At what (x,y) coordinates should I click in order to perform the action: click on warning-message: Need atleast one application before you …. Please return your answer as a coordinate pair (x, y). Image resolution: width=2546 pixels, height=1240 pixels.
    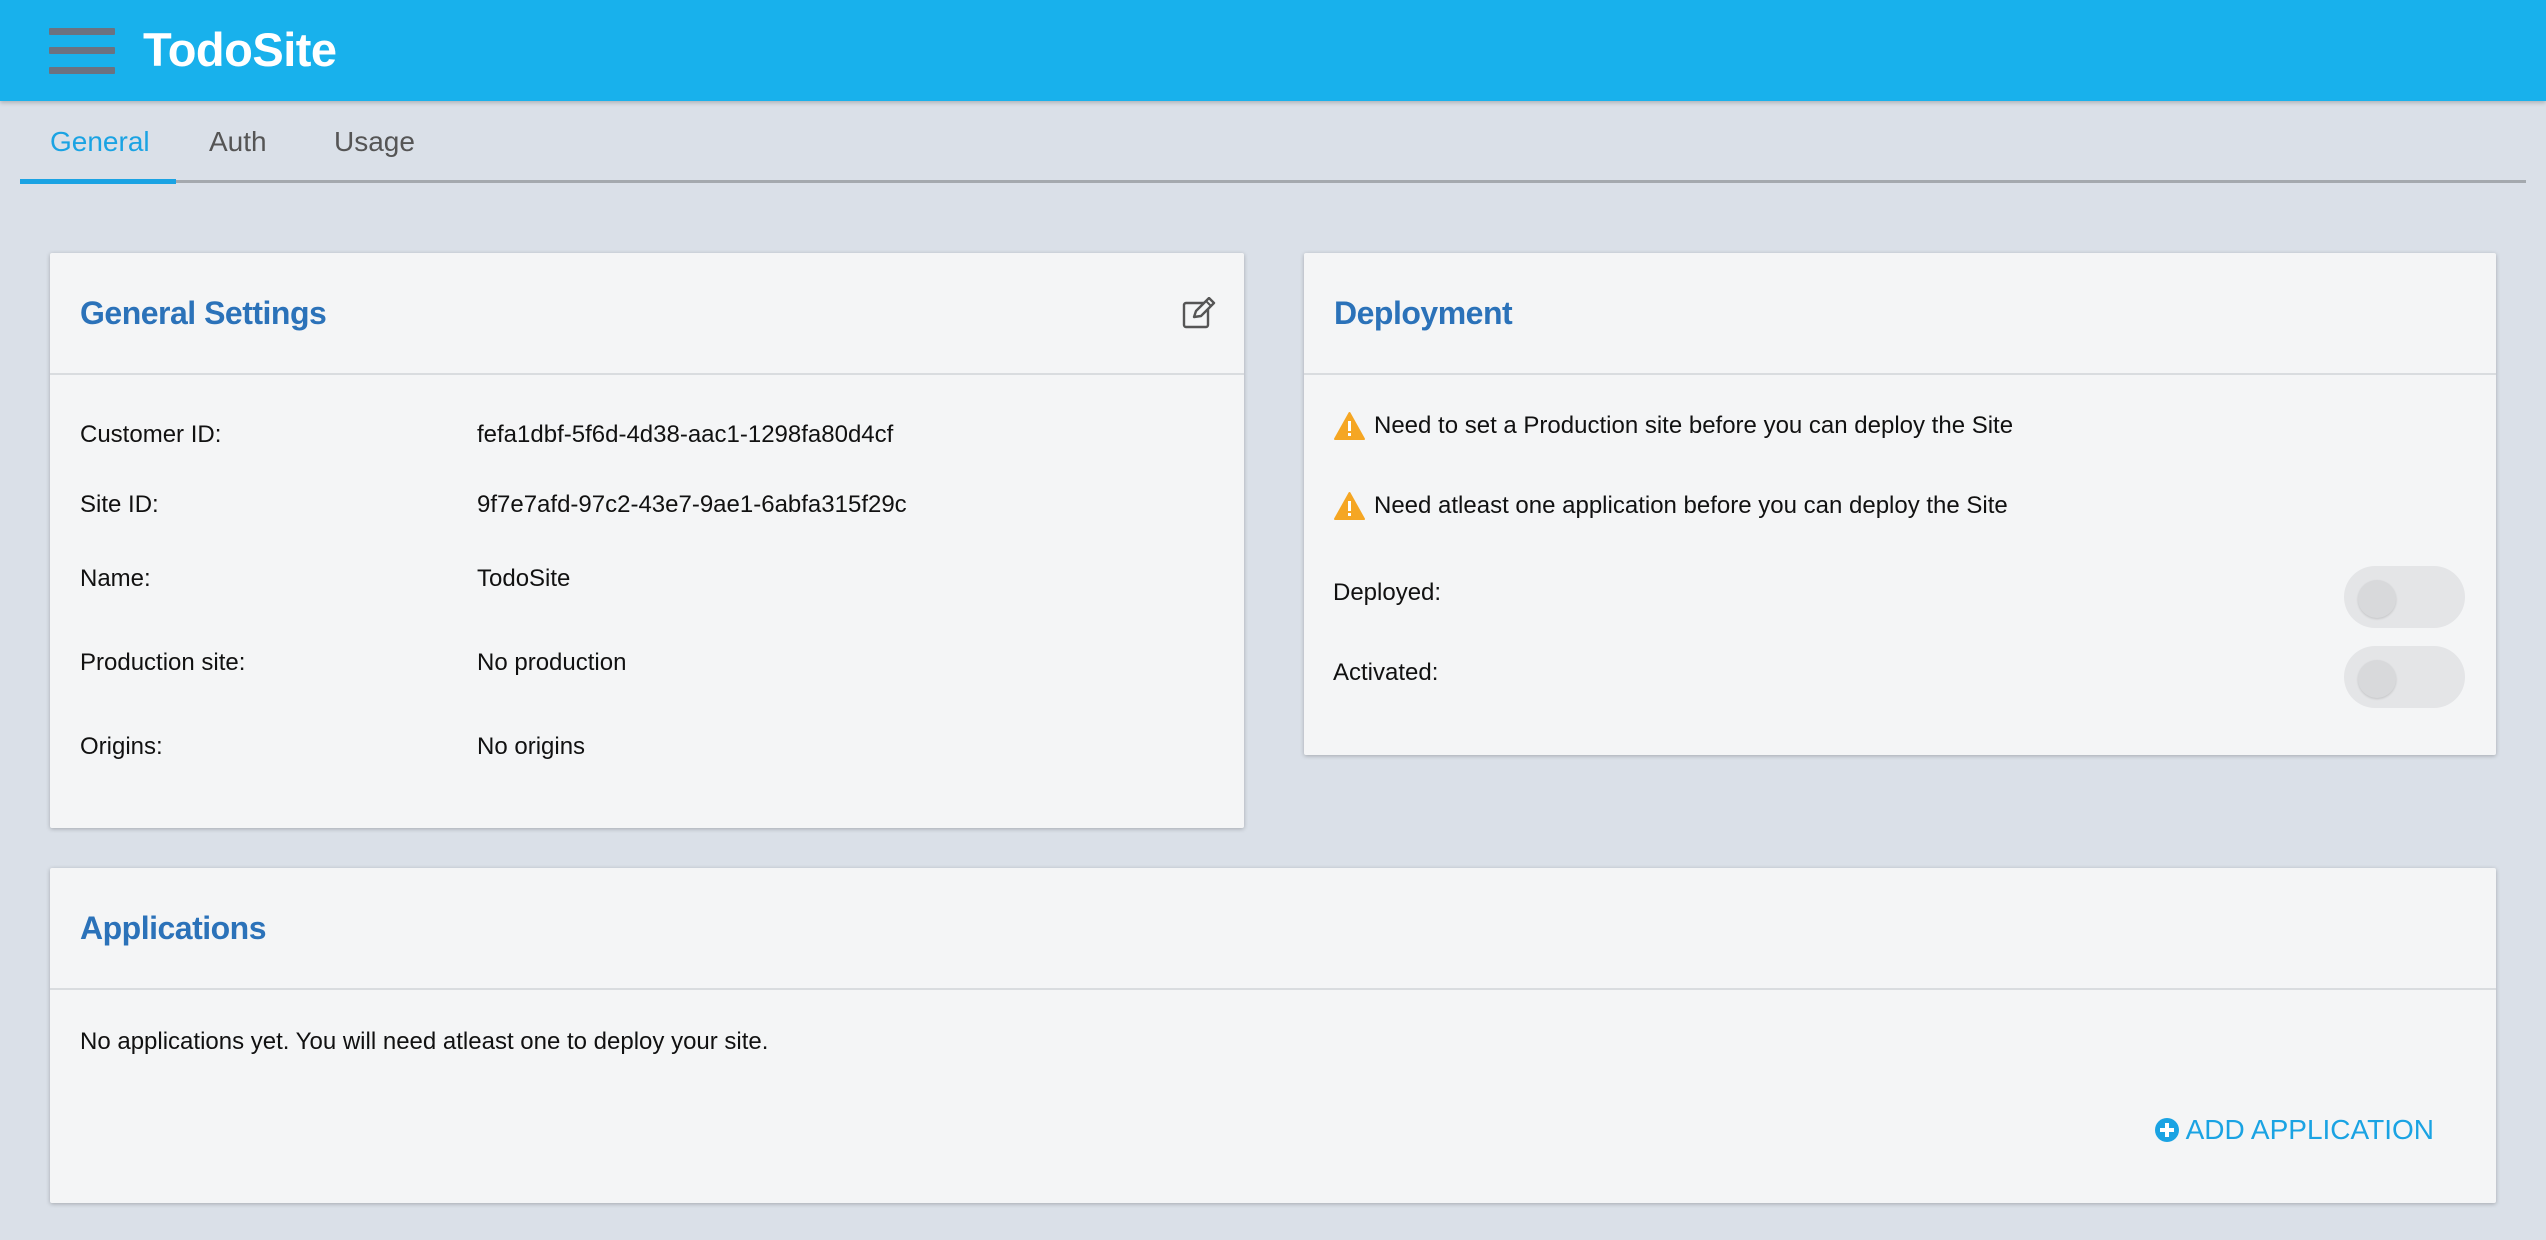
    Looking at the image, I should click on (1670, 506).